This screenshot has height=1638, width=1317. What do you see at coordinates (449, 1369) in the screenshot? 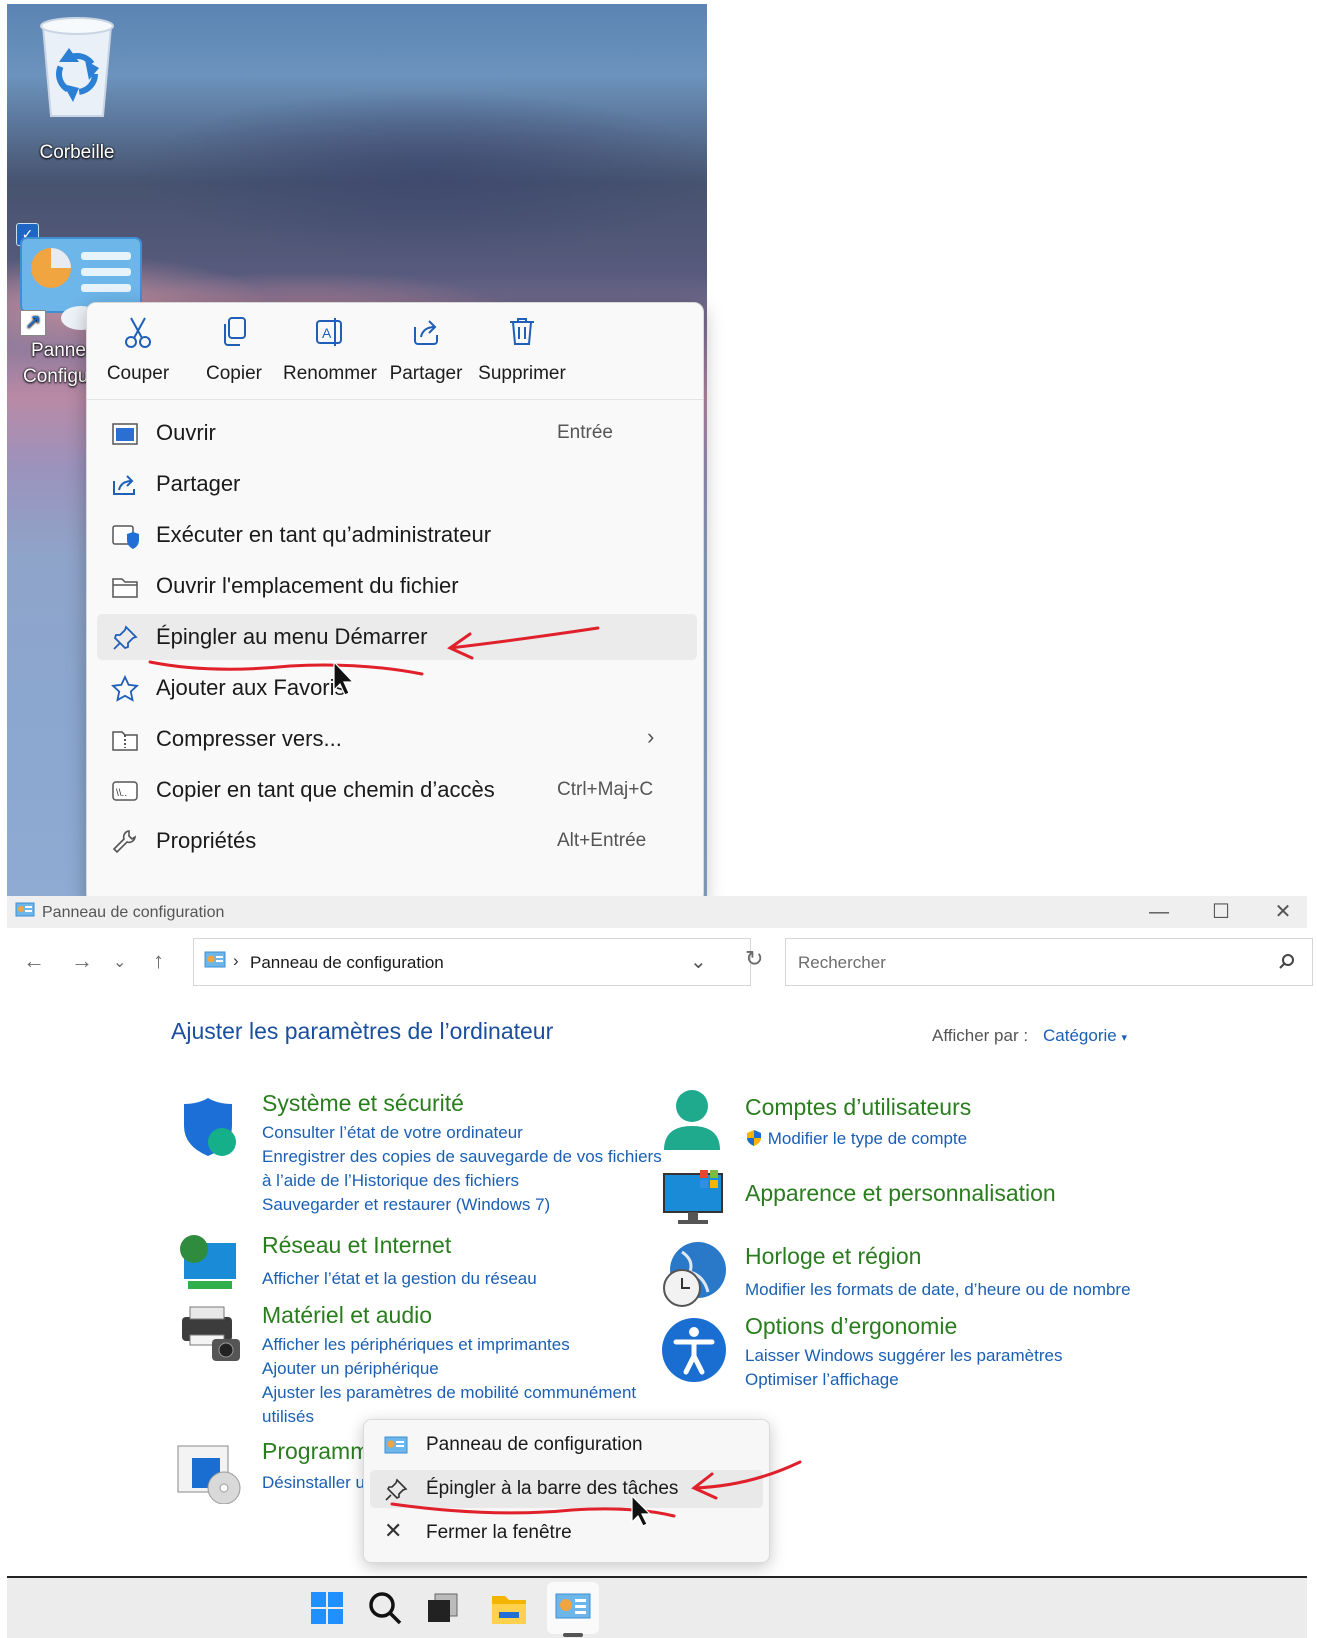
I see `category-link: Ajouter un périphérique` at bounding box center [449, 1369].